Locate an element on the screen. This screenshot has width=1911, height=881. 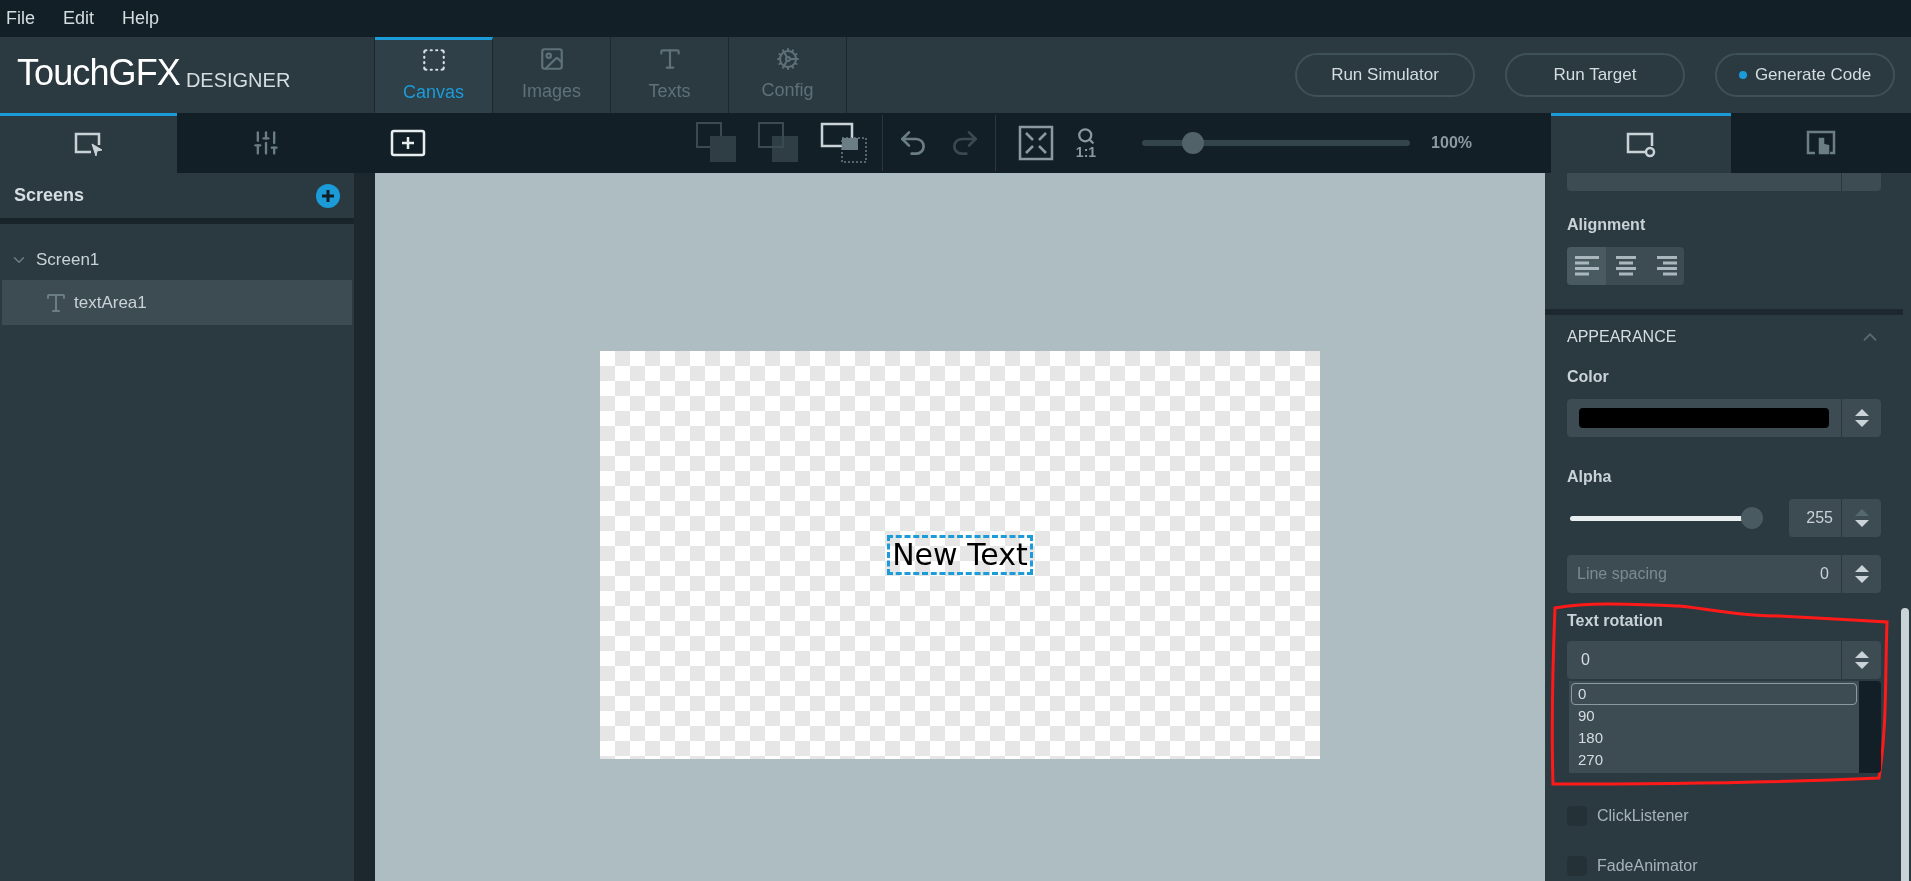
color-label: Color is located at coordinates (1588, 377).